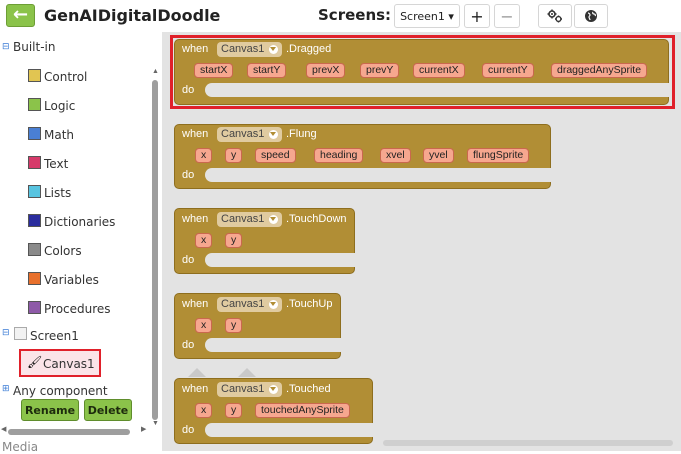  What do you see at coordinates (6, 333) in the screenshot?
I see `screen-collapse-toggle-icon: ⊟` at bounding box center [6, 333].